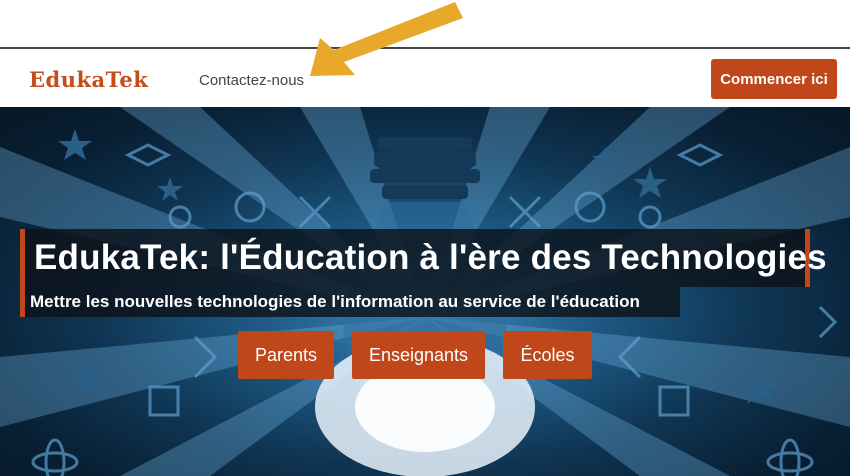 The width and height of the screenshot is (850, 476). I want to click on teachers-button: Enseignants, so click(418, 355).